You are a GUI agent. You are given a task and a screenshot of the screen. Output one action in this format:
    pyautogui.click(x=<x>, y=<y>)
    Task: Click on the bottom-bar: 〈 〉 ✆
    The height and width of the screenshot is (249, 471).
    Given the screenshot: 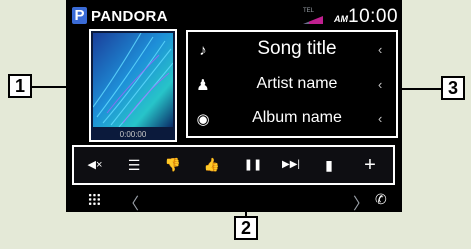 What is the action you would take?
    pyautogui.click(x=234, y=200)
    